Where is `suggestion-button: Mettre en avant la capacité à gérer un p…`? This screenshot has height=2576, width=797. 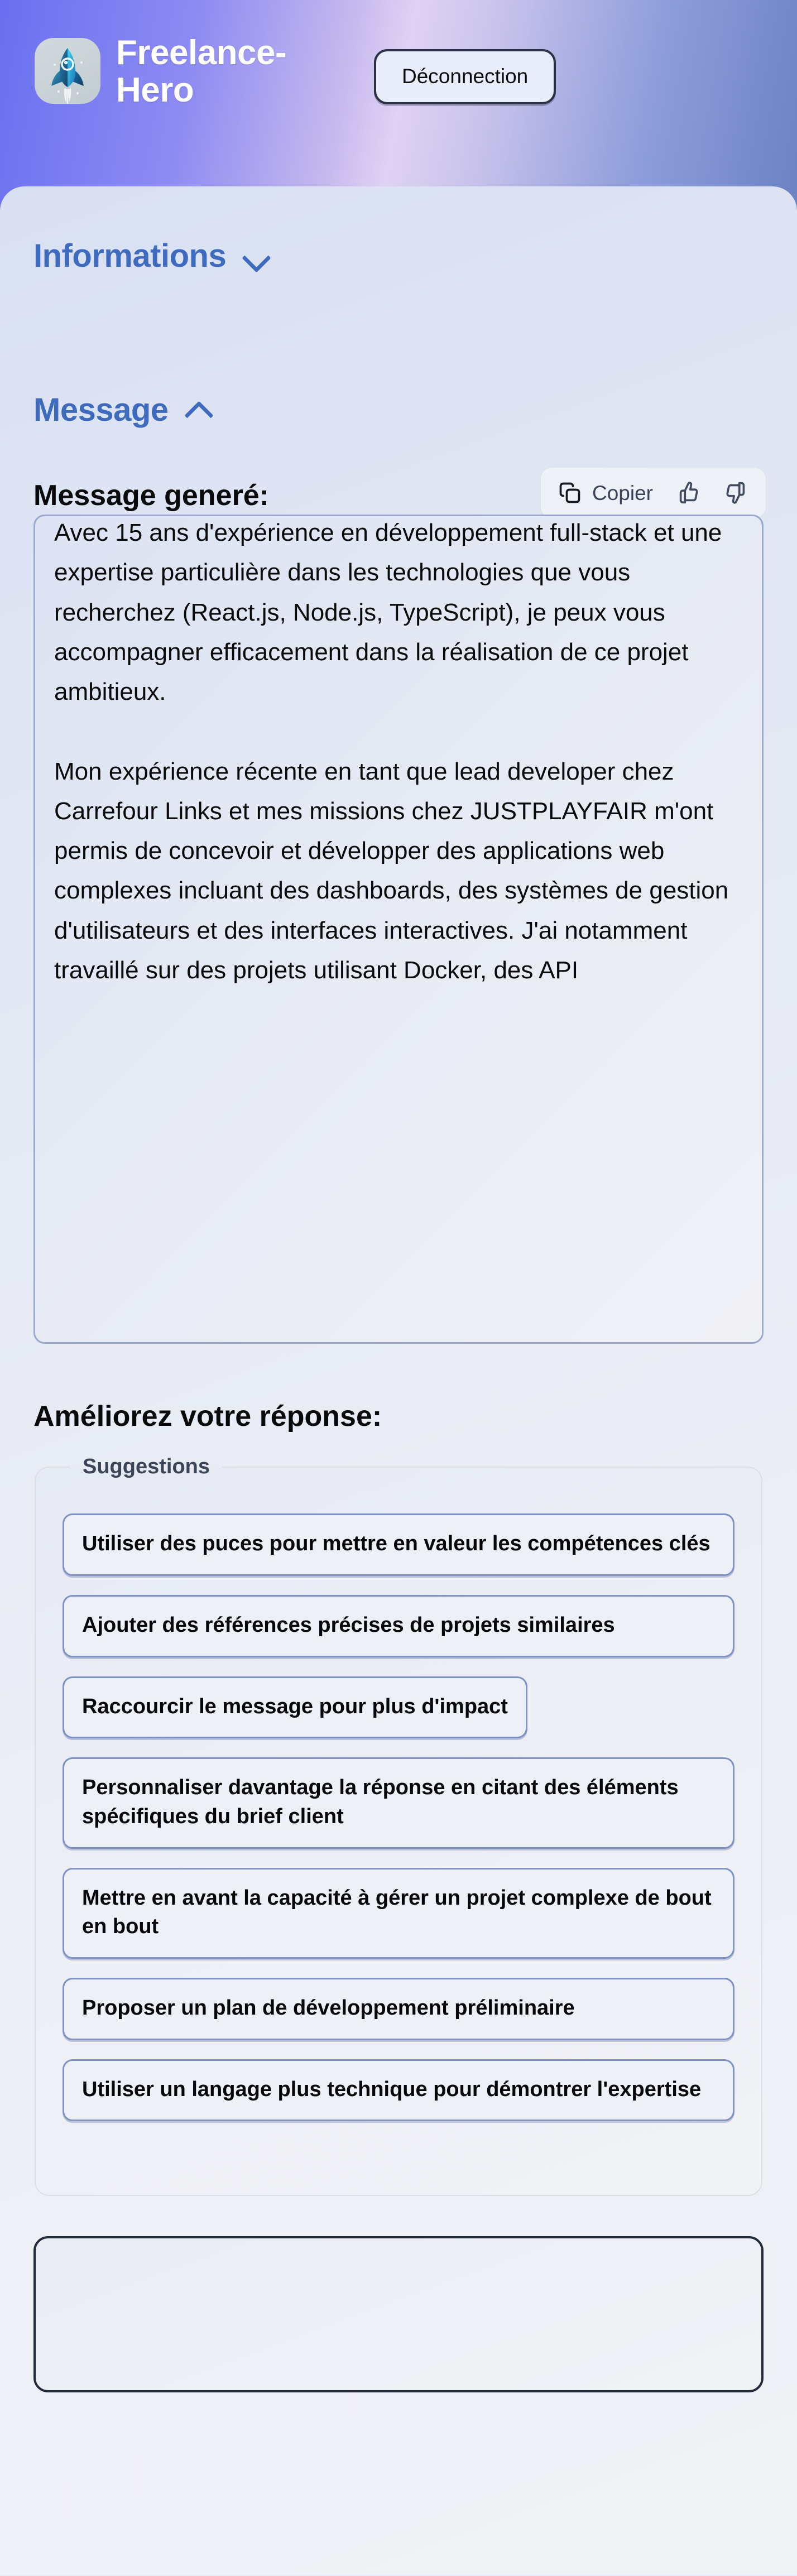 suggestion-button: Mettre en avant la capacité à gérer un p… is located at coordinates (398, 1913).